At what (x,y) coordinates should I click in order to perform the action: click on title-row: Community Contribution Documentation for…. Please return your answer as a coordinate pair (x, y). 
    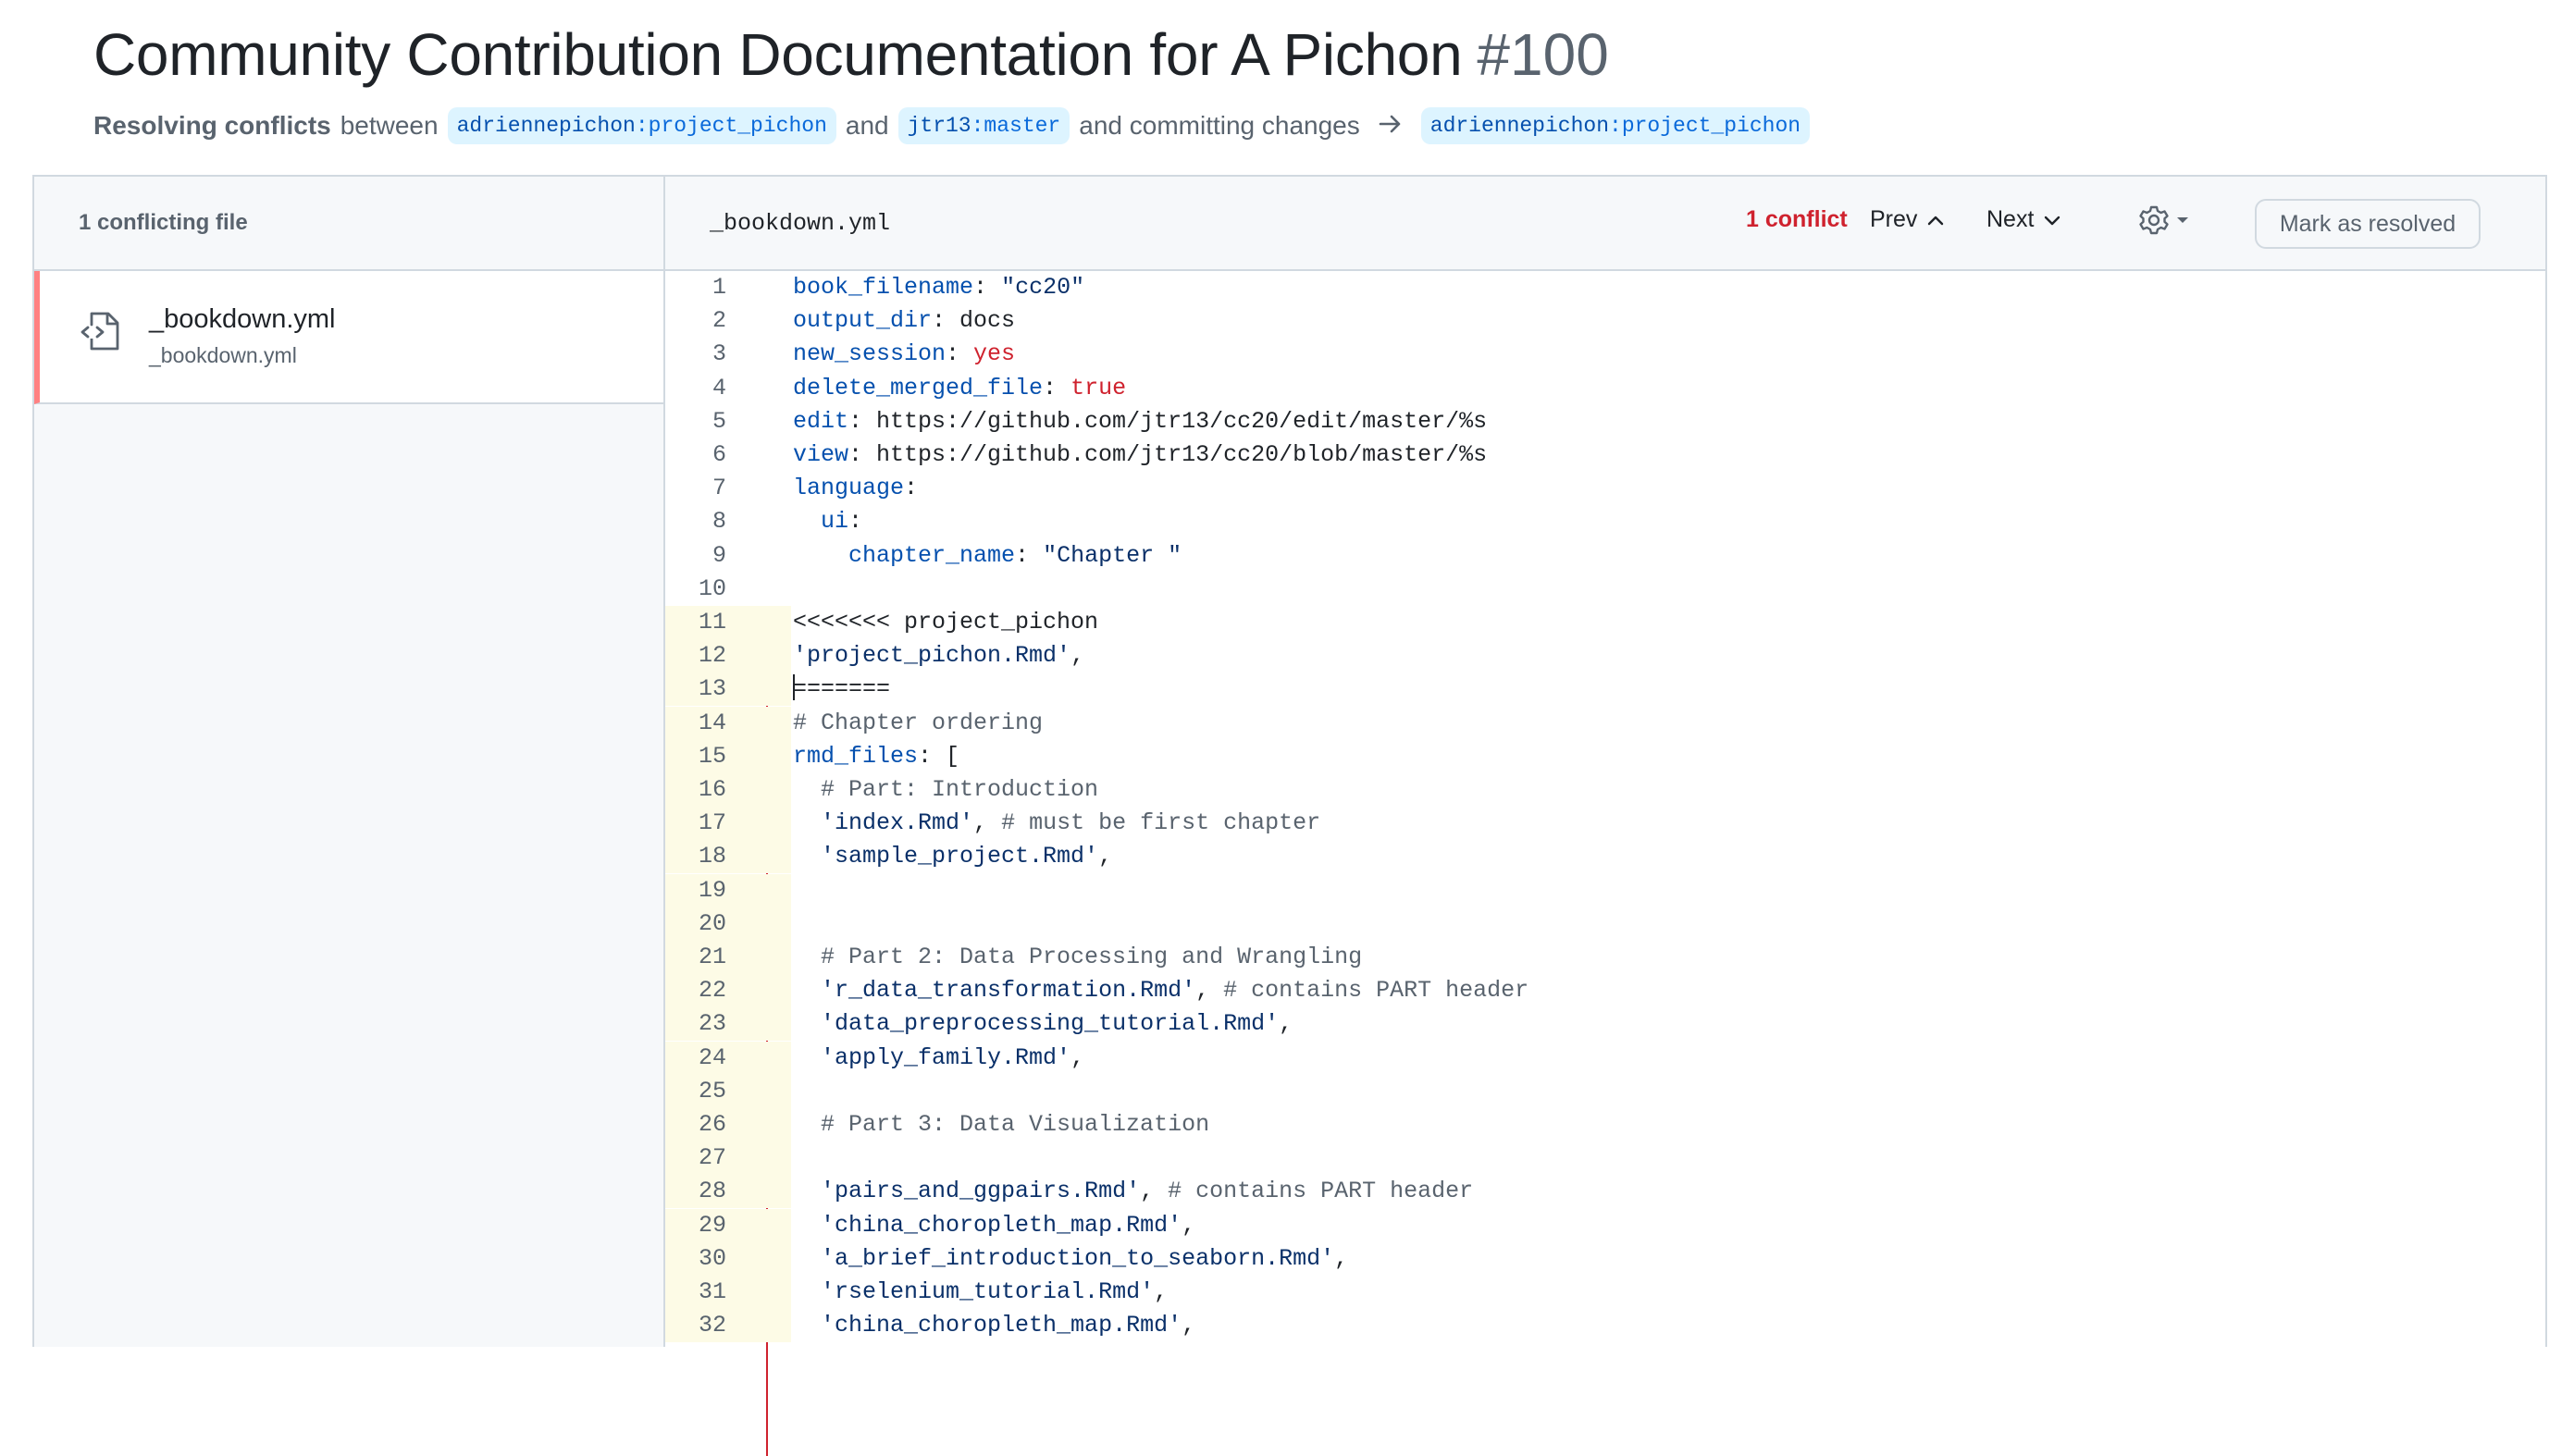
    Looking at the image, I should click on (1306, 54).